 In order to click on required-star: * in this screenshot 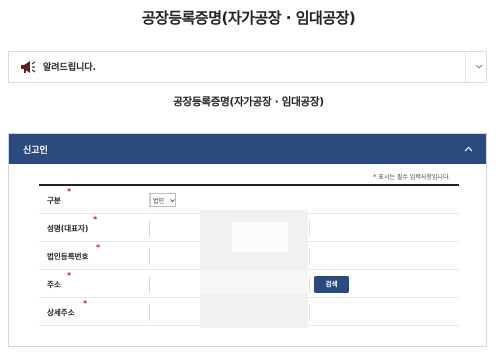, I will do `click(375, 177)`.